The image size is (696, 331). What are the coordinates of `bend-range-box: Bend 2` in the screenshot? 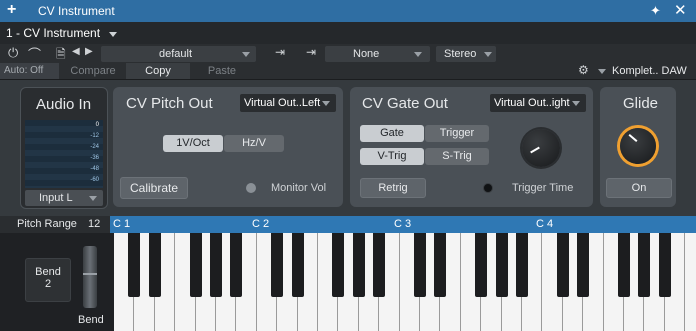 It's located at (48, 280).